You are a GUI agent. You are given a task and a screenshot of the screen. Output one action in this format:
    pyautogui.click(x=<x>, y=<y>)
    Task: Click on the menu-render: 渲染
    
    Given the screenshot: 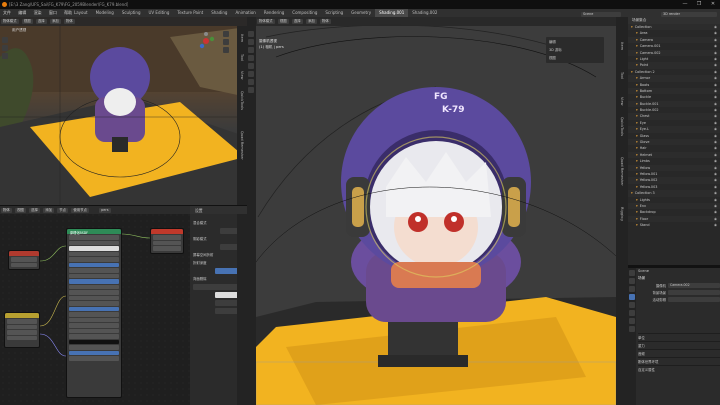 What is the action you would take?
    pyautogui.click(x=38, y=13)
    